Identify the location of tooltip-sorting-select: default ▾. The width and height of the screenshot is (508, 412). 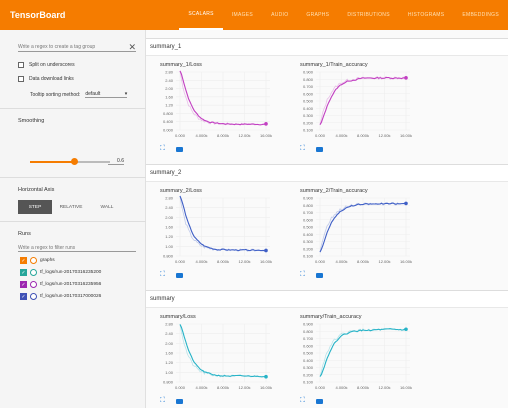
(106, 94).